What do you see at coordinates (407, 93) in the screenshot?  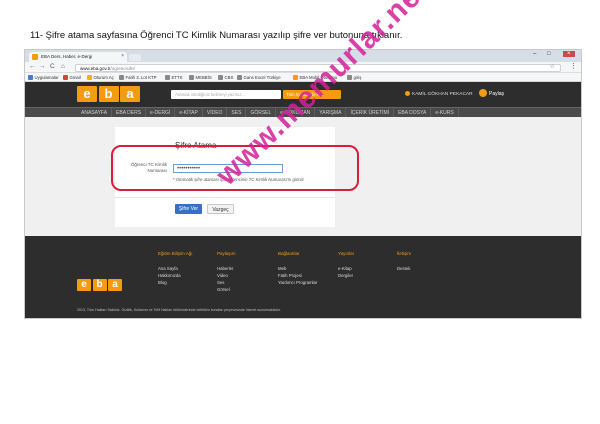 I see `user-icon` at bounding box center [407, 93].